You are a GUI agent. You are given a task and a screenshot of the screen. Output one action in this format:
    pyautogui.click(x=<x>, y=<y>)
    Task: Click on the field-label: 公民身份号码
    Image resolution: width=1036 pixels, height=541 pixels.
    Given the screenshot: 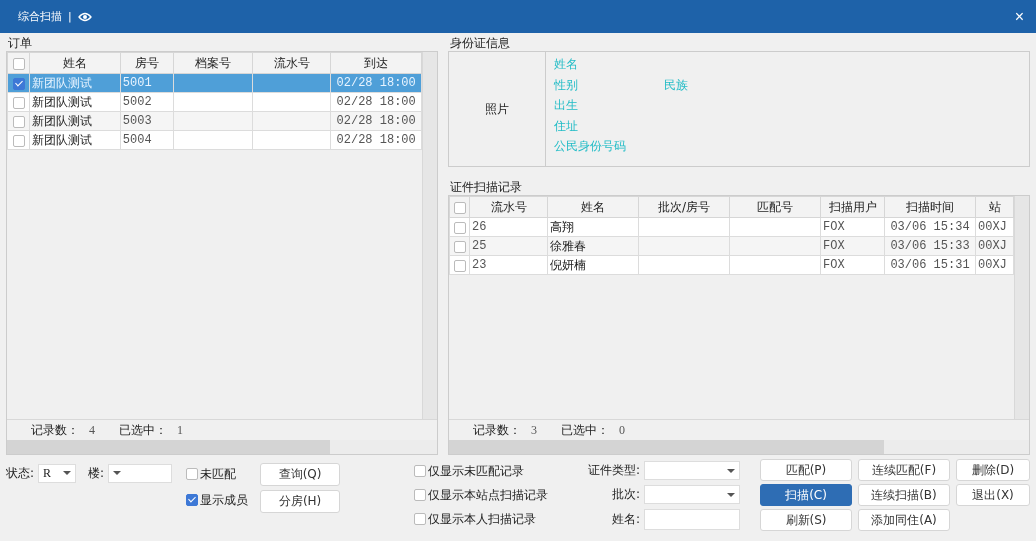 What is the action you would take?
    pyautogui.click(x=590, y=146)
    